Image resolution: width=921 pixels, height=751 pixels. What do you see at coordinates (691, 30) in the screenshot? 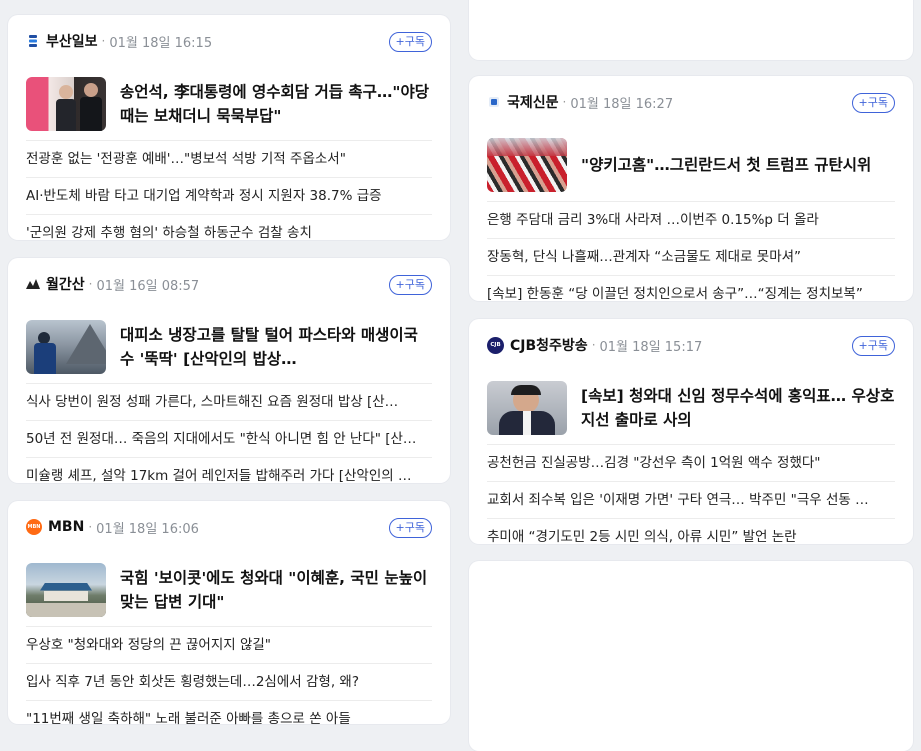
I see `partial-top-card` at bounding box center [691, 30].